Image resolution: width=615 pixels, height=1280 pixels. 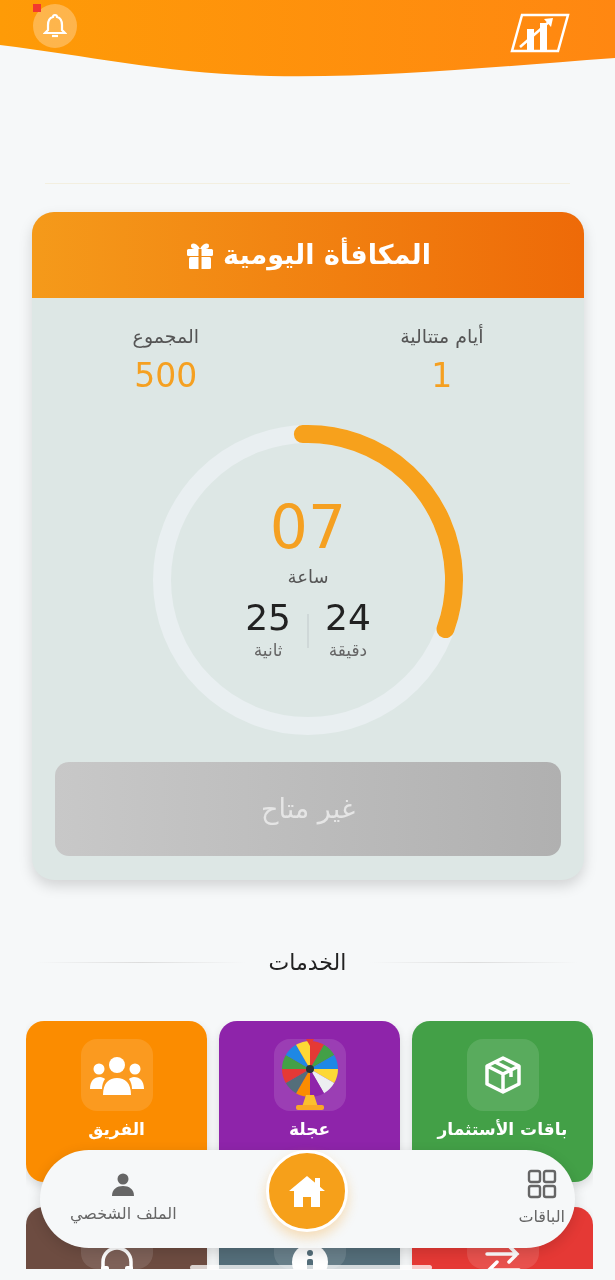 I want to click on hours-label: ساعة, so click(x=308, y=576).